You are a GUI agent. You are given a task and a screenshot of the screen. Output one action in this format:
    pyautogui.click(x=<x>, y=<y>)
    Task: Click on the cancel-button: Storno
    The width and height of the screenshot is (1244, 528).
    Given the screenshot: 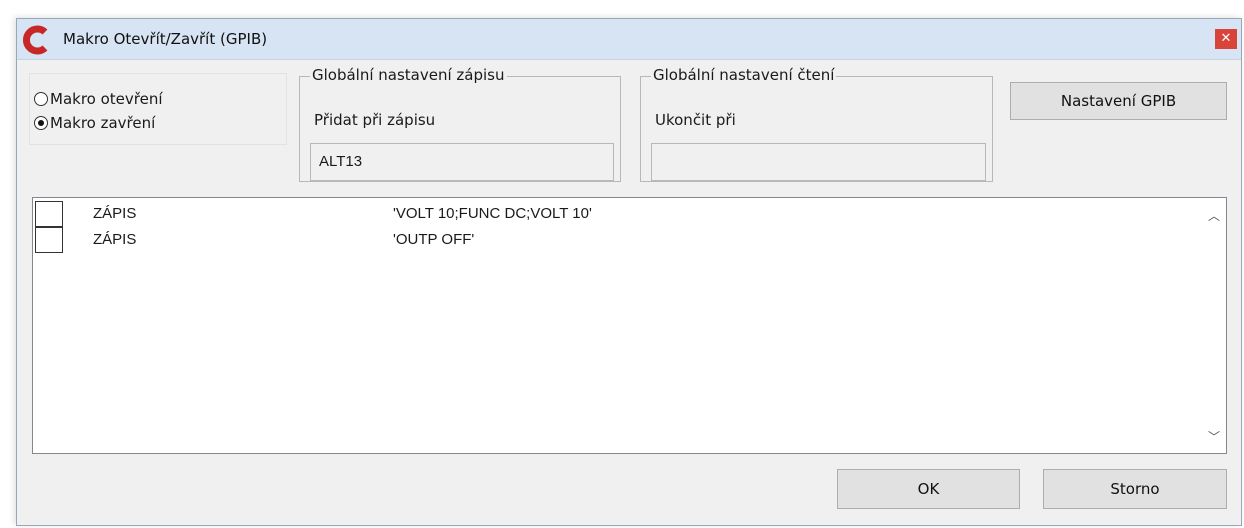 What is the action you would take?
    pyautogui.click(x=1135, y=489)
    